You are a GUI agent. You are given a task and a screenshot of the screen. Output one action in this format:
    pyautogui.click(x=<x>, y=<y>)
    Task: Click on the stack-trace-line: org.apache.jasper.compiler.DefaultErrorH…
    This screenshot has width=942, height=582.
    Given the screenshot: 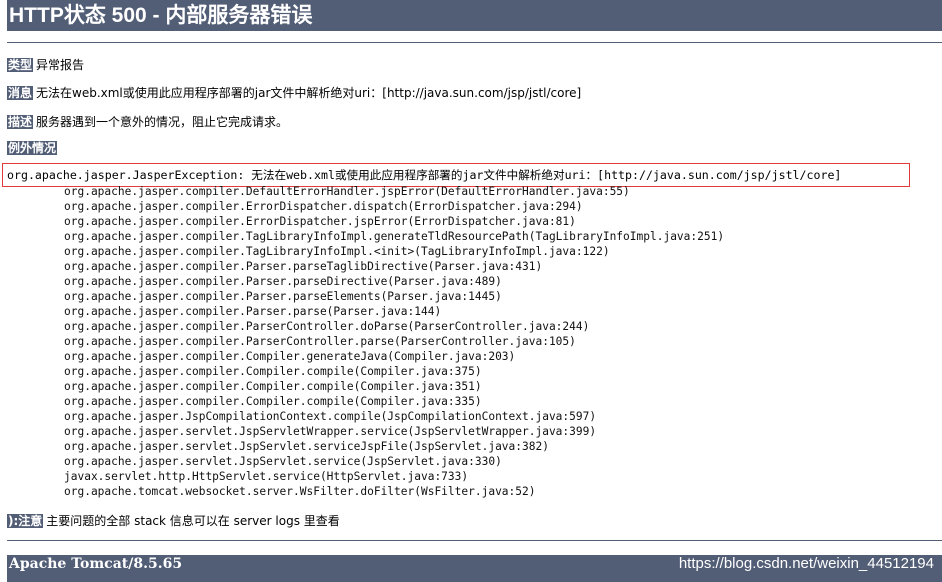 What is the action you would take?
    pyautogui.click(x=347, y=191)
    